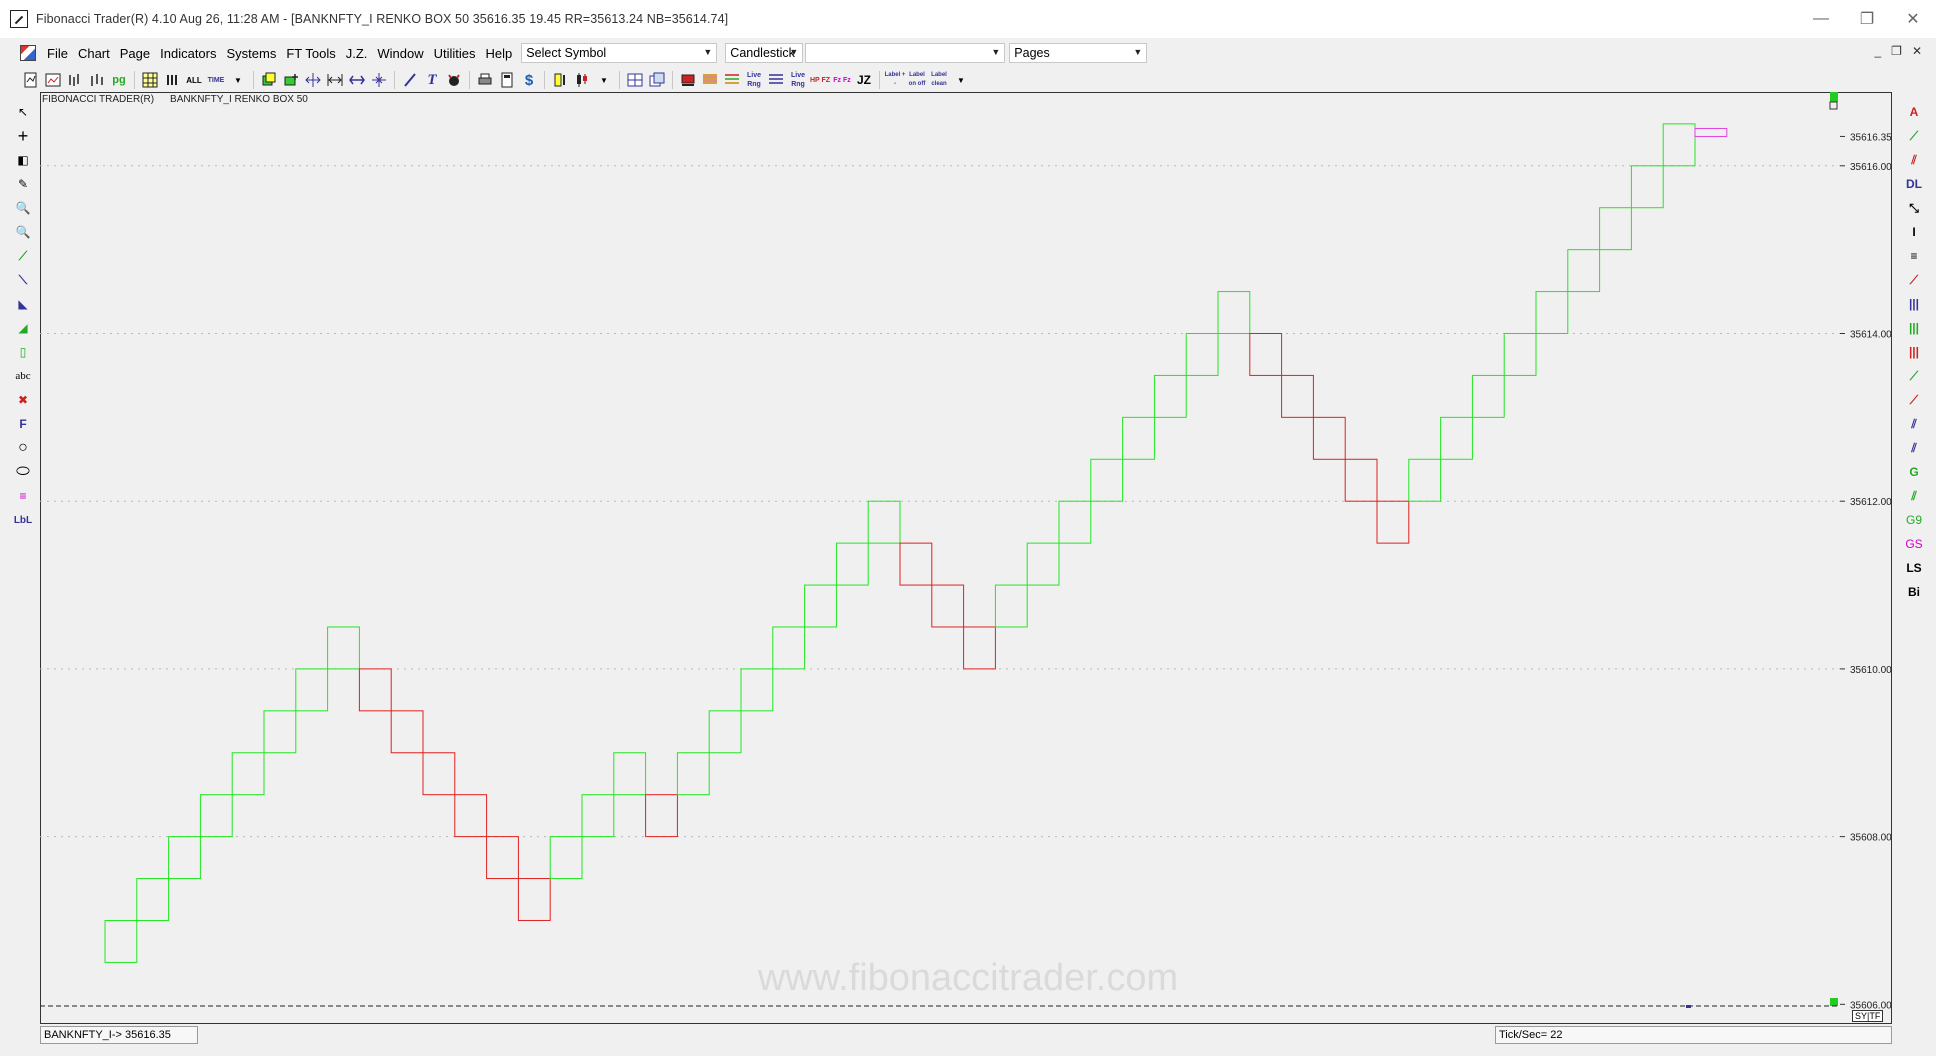 This screenshot has width=1936, height=1056. Describe the element at coordinates (1913, 19) in the screenshot. I see `close-button: ✕` at that location.